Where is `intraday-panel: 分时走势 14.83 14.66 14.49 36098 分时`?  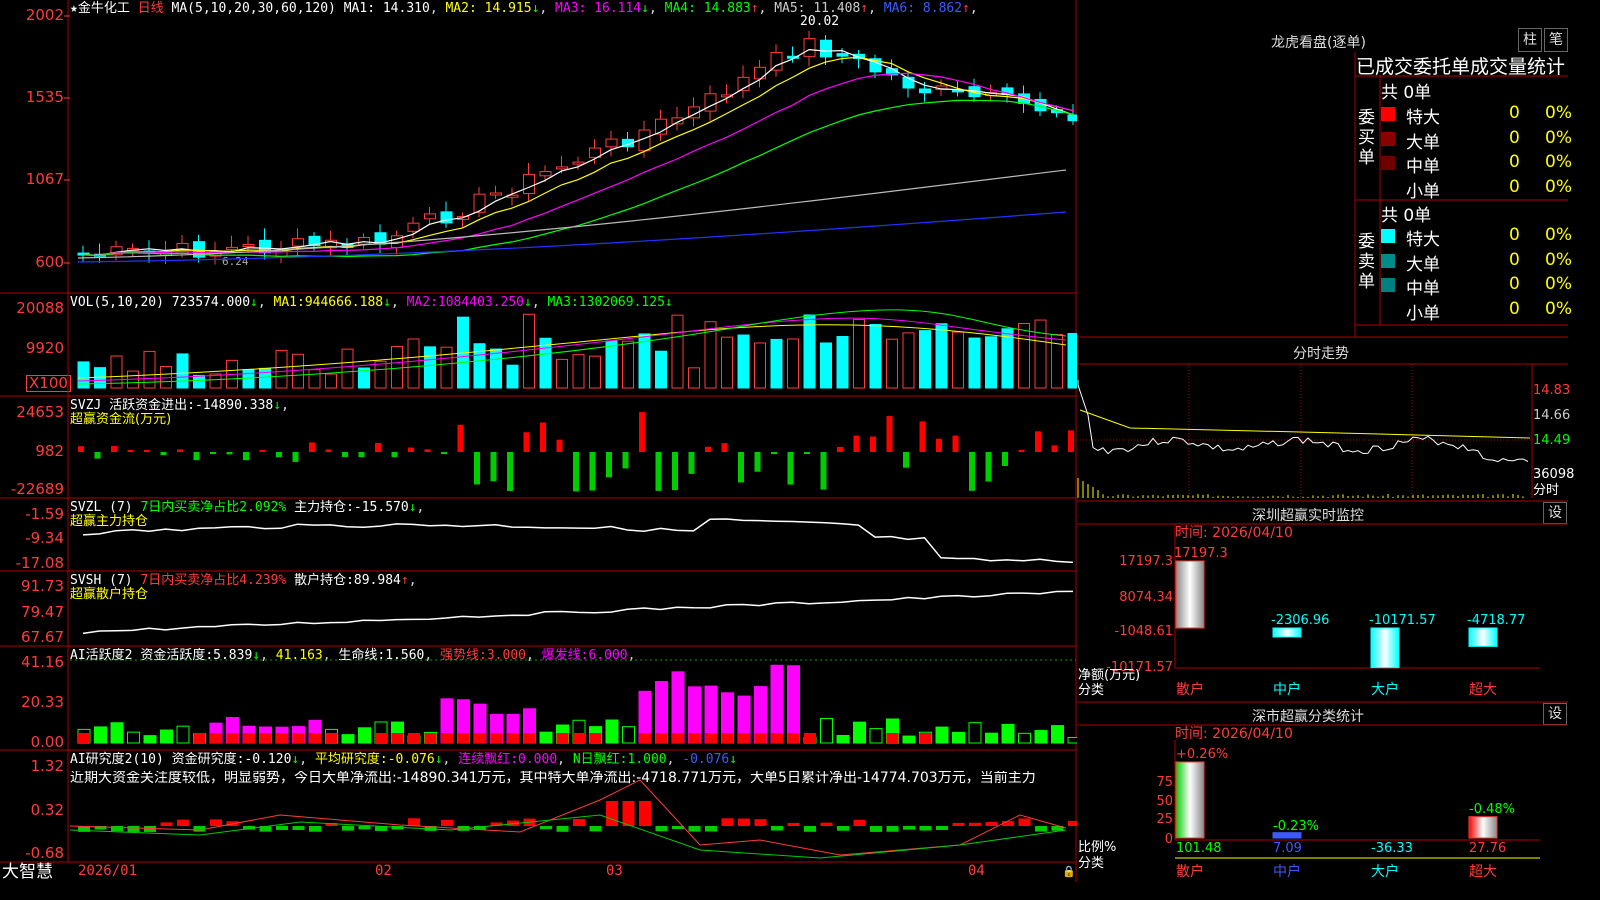
intraday-panel: 分时走势 14.83 14.66 14.49 36098 分时 is located at coordinates (1325, 419).